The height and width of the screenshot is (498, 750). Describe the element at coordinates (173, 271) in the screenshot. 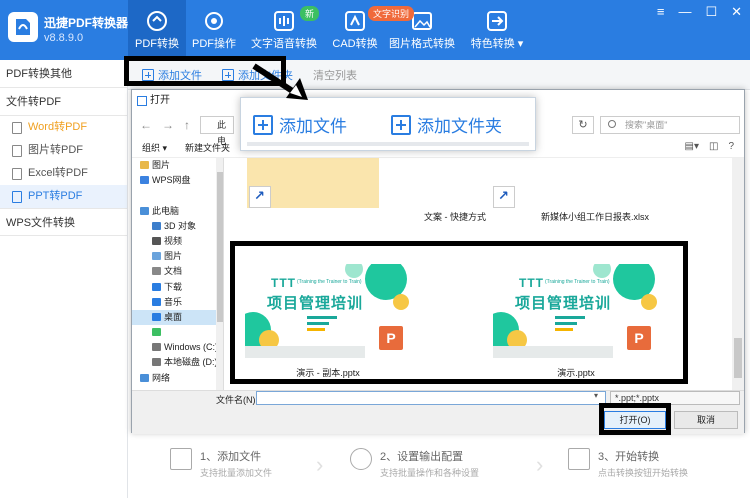

I see `tree-item-label: 文档` at that location.